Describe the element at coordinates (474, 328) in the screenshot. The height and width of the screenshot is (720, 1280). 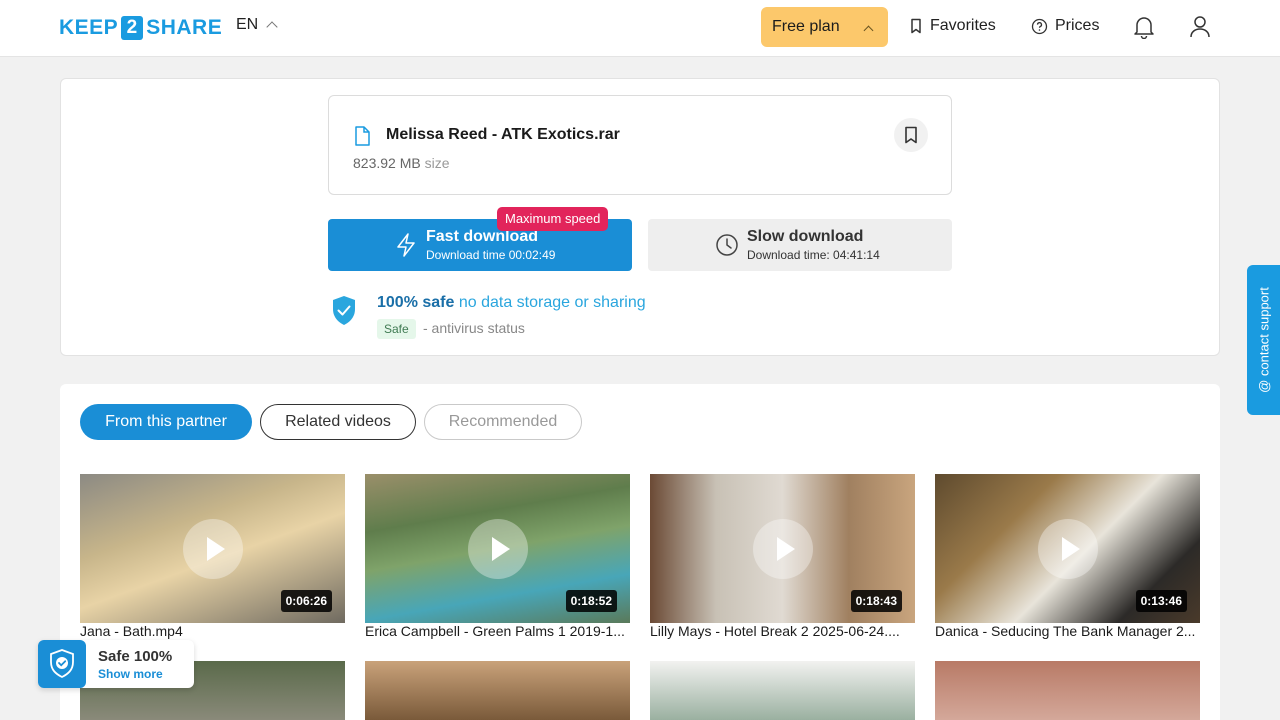
I see `antivirus-status: - antivirus status` at that location.